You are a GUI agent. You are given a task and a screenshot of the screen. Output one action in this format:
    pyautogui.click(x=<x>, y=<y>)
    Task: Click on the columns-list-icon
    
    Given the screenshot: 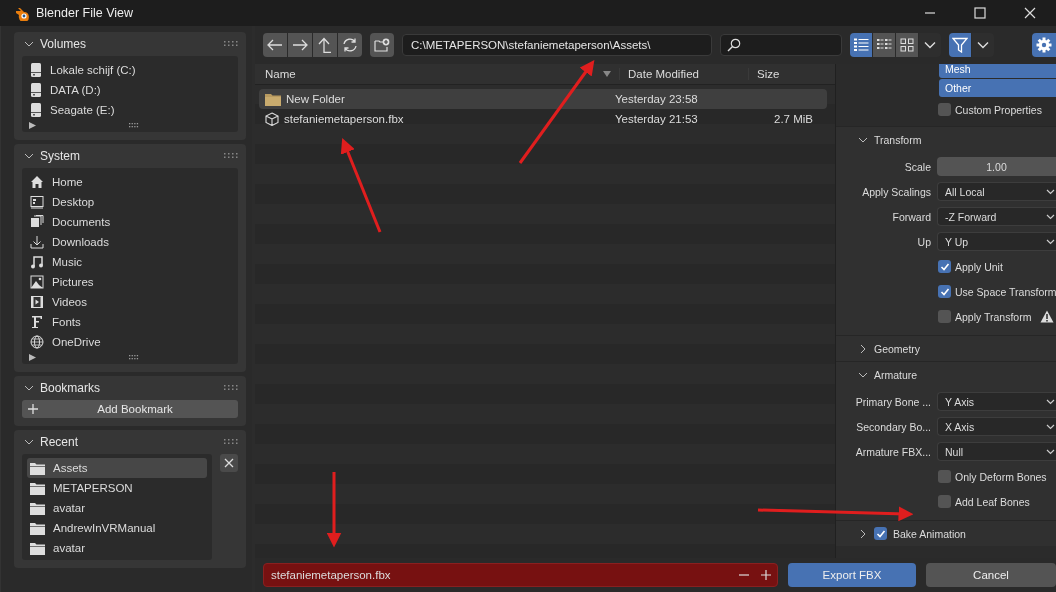 What is the action you would take?
    pyautogui.click(x=884, y=45)
    